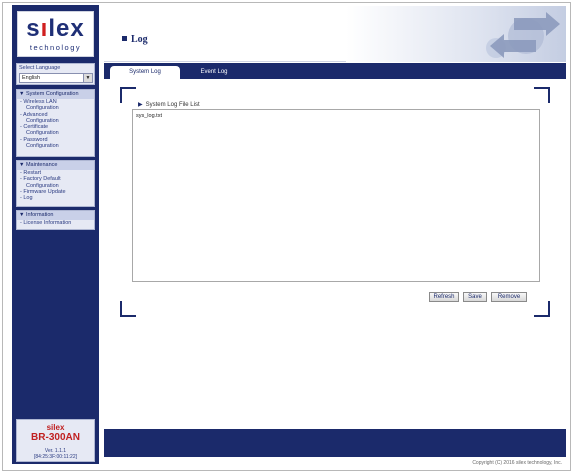 The image size is (573, 473). I want to click on device-brand: silex, so click(55, 427).